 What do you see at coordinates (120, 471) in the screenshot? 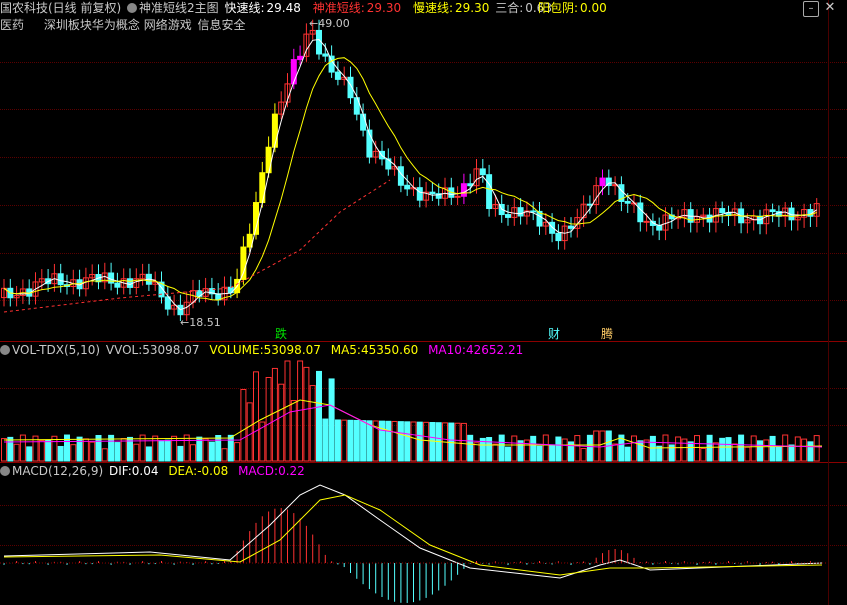
I see `dif-label: DIF:` at bounding box center [120, 471].